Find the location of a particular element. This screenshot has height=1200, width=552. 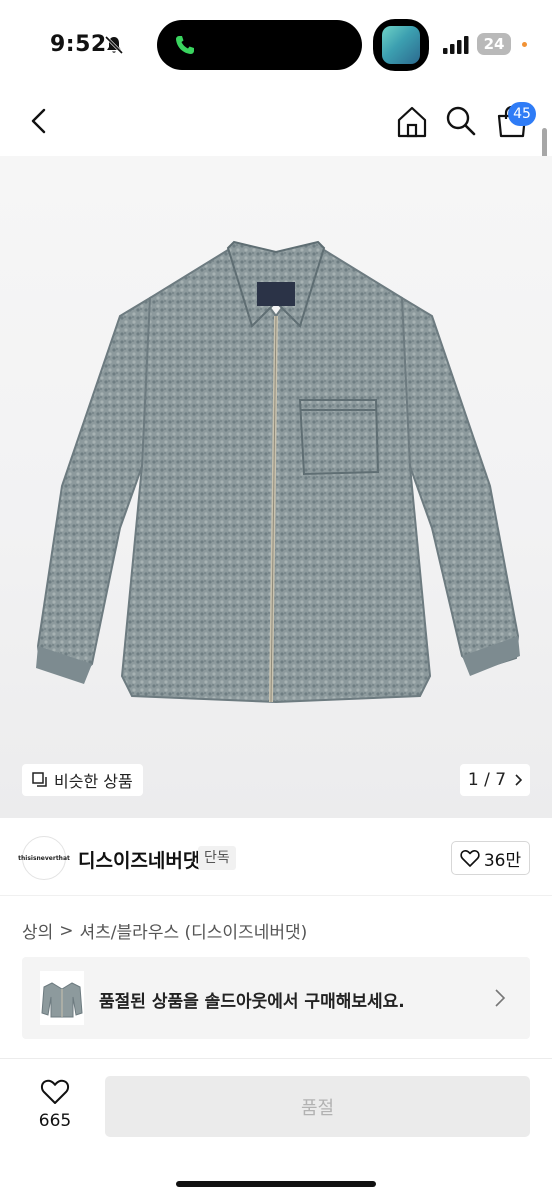

page-indicator-text: 1 / 7 is located at coordinates (487, 780).